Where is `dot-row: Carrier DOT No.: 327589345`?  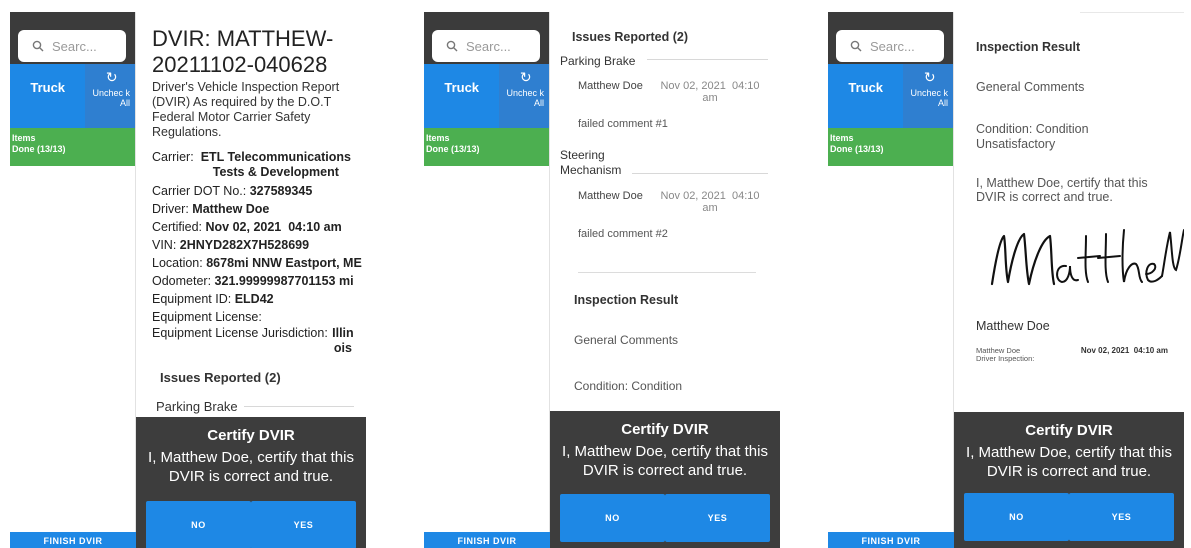 dot-row: Carrier DOT No.: 327589345 is located at coordinates (253, 191).